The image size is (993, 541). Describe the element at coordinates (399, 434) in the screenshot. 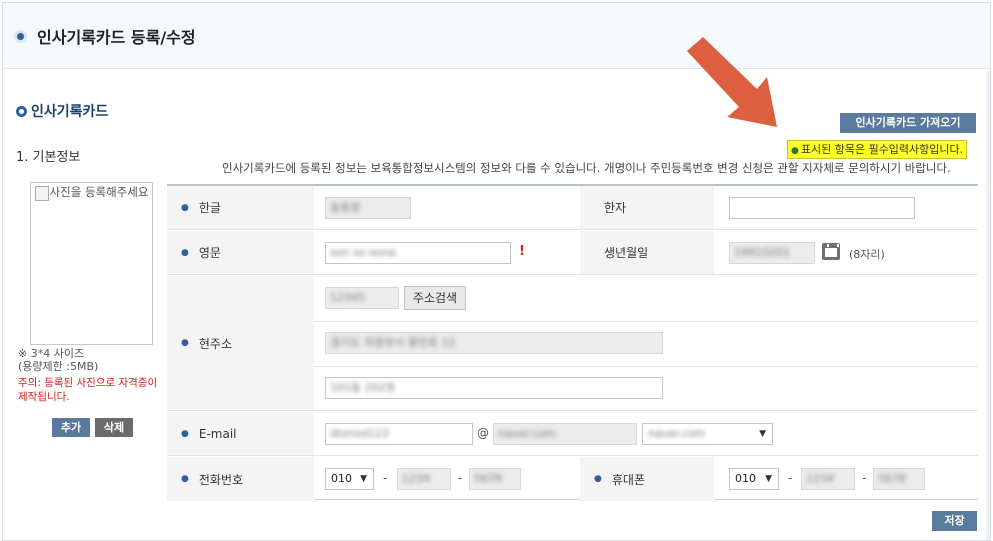

I see `email-local-input: dtsnod123` at that location.